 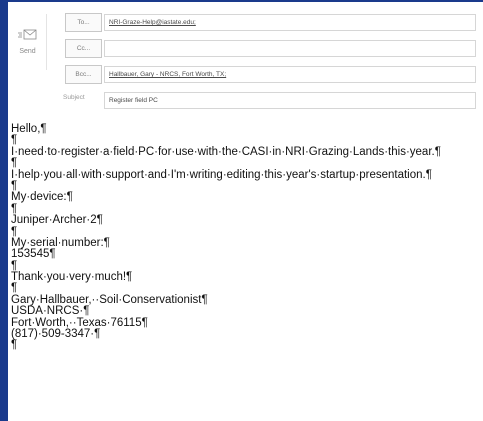 What do you see at coordinates (74, 97) in the screenshot?
I see `subject-label: Subject` at bounding box center [74, 97].